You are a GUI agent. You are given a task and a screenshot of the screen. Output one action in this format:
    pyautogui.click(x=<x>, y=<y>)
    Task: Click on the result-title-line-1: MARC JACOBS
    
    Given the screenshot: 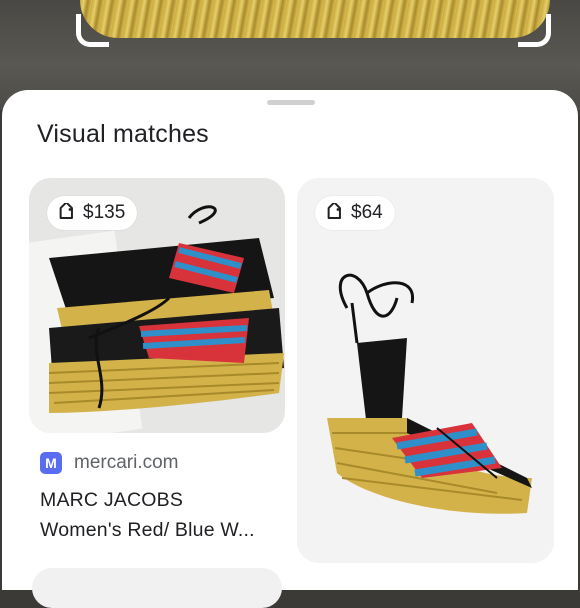 What is the action you would take?
    pyautogui.click(x=112, y=500)
    